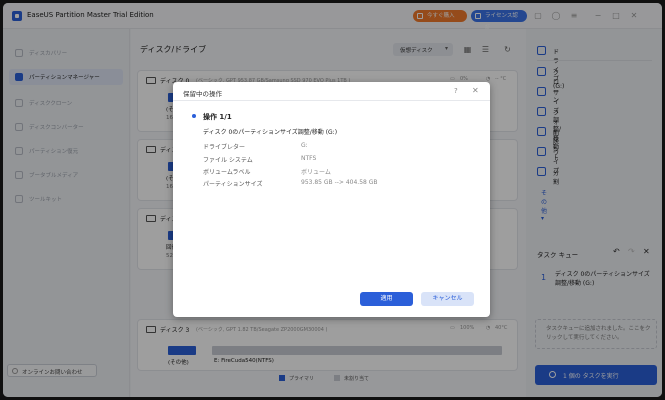 Image resolution: width=665 pixels, height=400 pixels. I want to click on detail-key: ボリュームラベル, so click(227, 172).